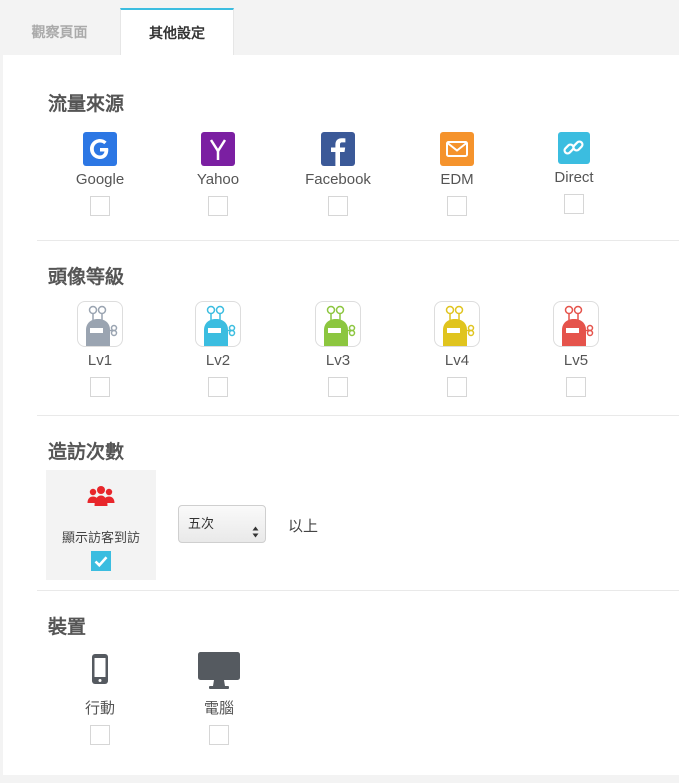 The height and width of the screenshot is (783, 679). What do you see at coordinates (100, 206) in the screenshot?
I see `traffic-checkbox-google` at bounding box center [100, 206].